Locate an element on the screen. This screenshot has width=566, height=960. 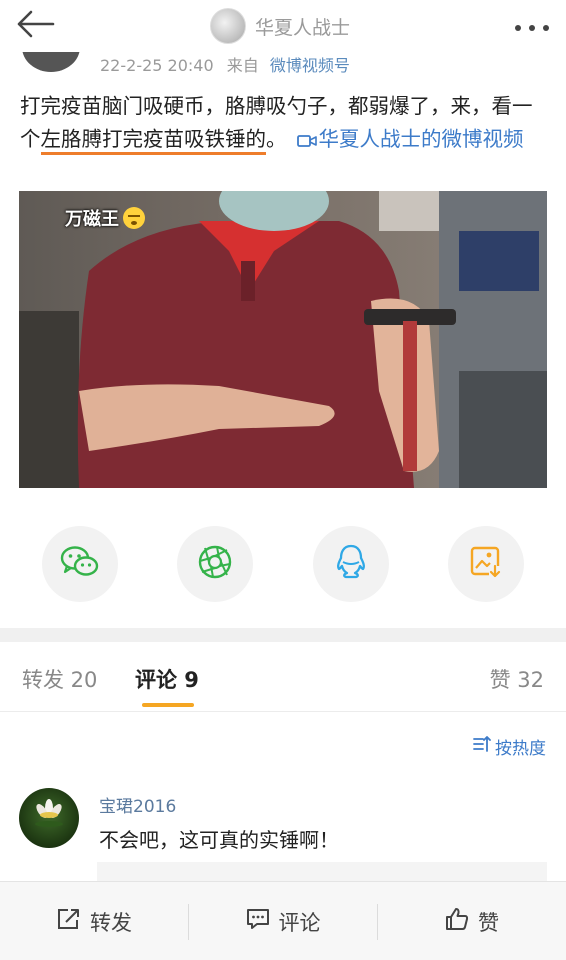
more-icon is located at coordinates (532, 26).